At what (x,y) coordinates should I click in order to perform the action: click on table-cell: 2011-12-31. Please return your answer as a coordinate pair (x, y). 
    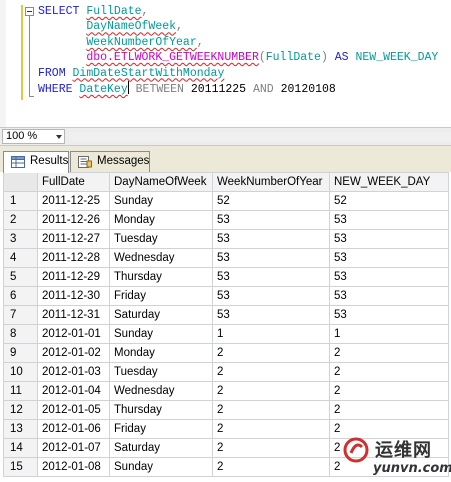
    Looking at the image, I should click on (73, 315).